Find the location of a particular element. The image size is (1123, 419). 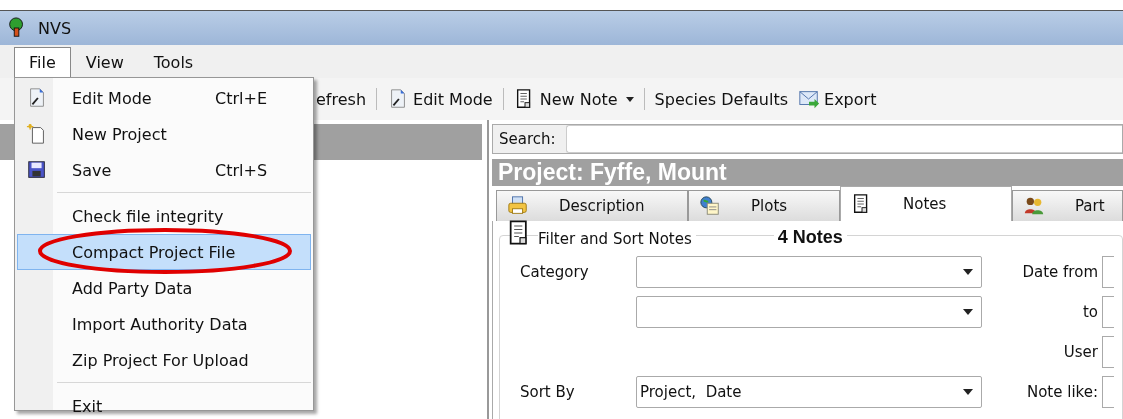

globe-document-icon is located at coordinates (710, 206).